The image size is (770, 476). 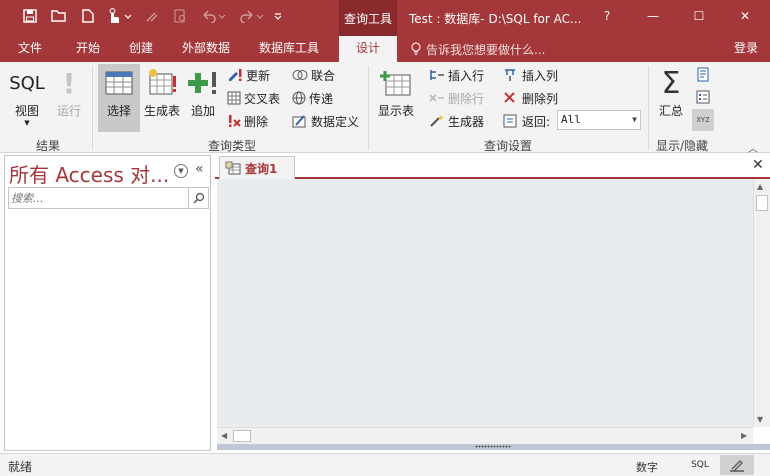 What do you see at coordinates (161, 111) in the screenshot?
I see `make-table-label: 生成表` at bounding box center [161, 111].